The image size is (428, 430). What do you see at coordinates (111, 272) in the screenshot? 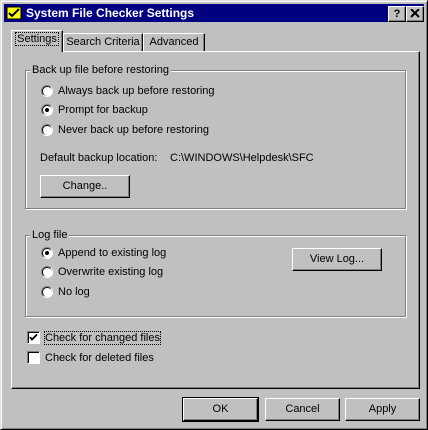
I see `radio-overwrite-log-label: Overwrite existing log` at bounding box center [111, 272].